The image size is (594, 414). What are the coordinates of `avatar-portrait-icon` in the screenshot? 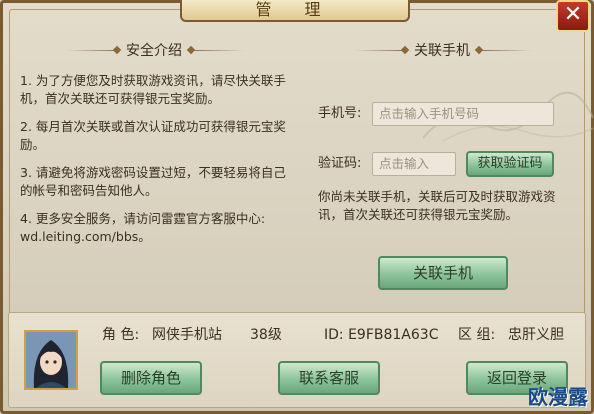 It's located at (51, 360).